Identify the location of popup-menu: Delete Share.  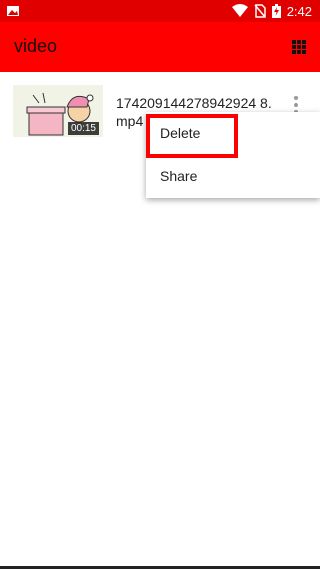
(233, 155).